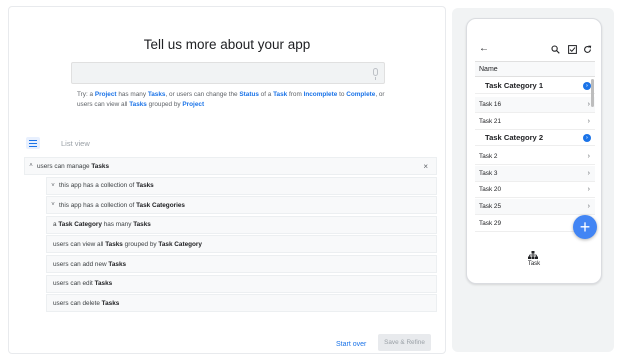  What do you see at coordinates (132, 94) in the screenshot?
I see `hint-text: has many` at bounding box center [132, 94].